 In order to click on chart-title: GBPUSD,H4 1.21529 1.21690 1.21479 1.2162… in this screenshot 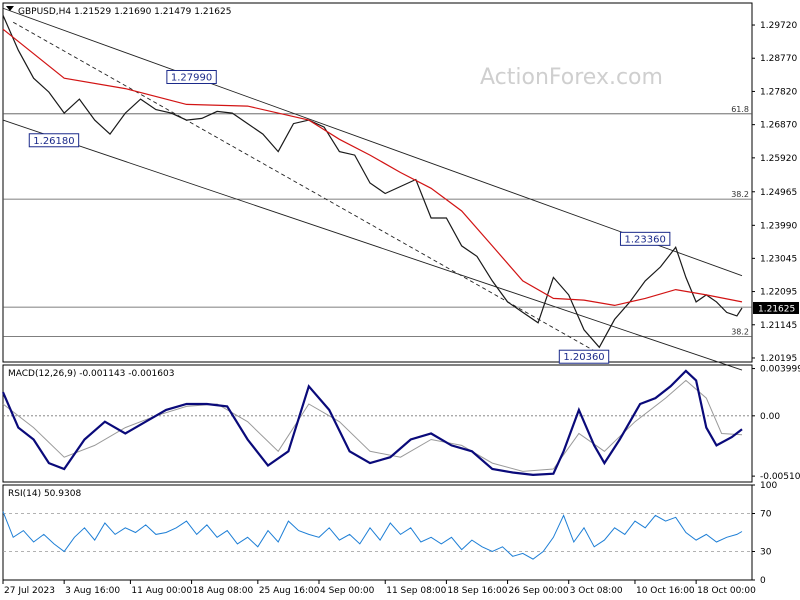, I will do `click(124, 12)`.